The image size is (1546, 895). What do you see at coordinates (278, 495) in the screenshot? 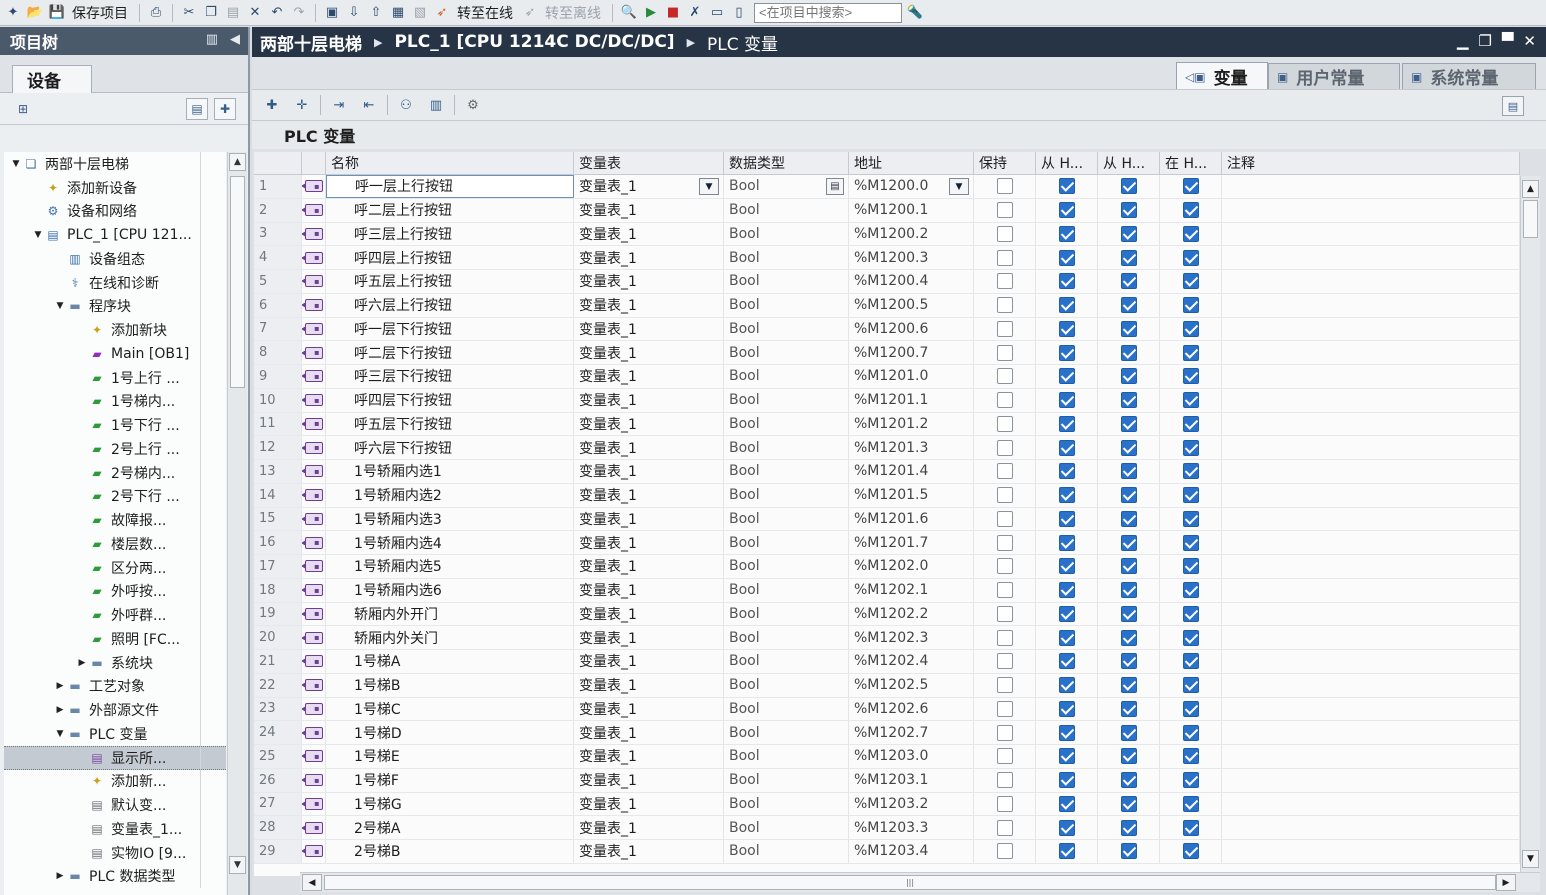
I see `row-number: 14` at bounding box center [278, 495].